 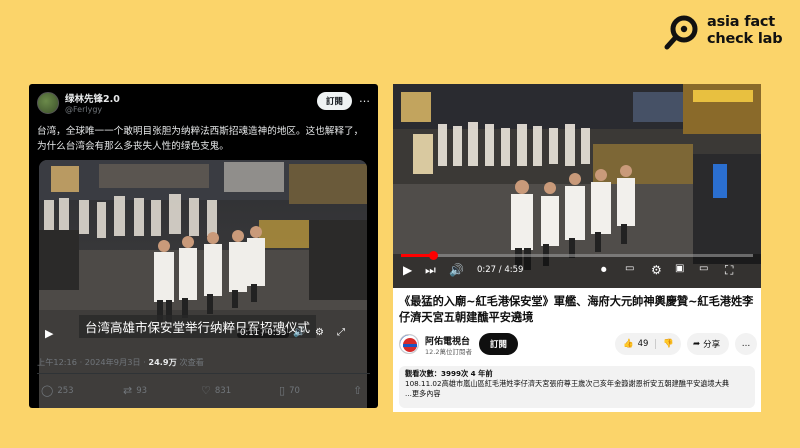 What do you see at coordinates (629, 268) in the screenshot?
I see `captions-icon: ▭` at bounding box center [629, 268].